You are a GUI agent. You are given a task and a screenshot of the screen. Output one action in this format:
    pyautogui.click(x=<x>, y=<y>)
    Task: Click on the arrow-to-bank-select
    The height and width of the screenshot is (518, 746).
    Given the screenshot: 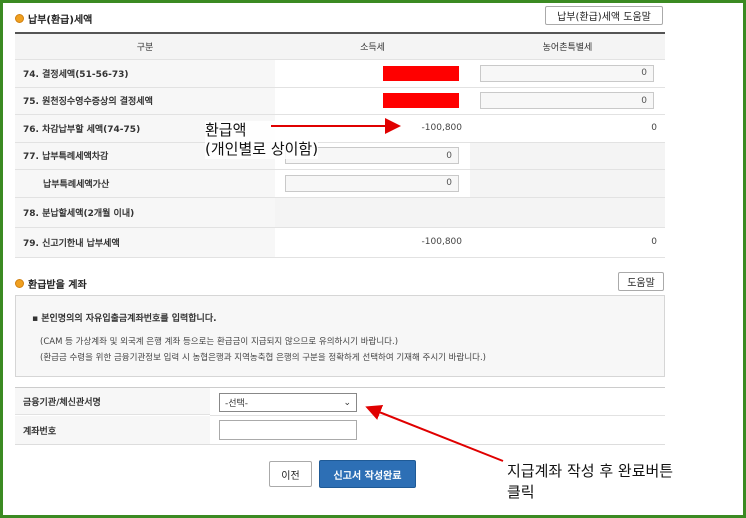 What is the action you would take?
    pyautogui.click(x=434, y=433)
    